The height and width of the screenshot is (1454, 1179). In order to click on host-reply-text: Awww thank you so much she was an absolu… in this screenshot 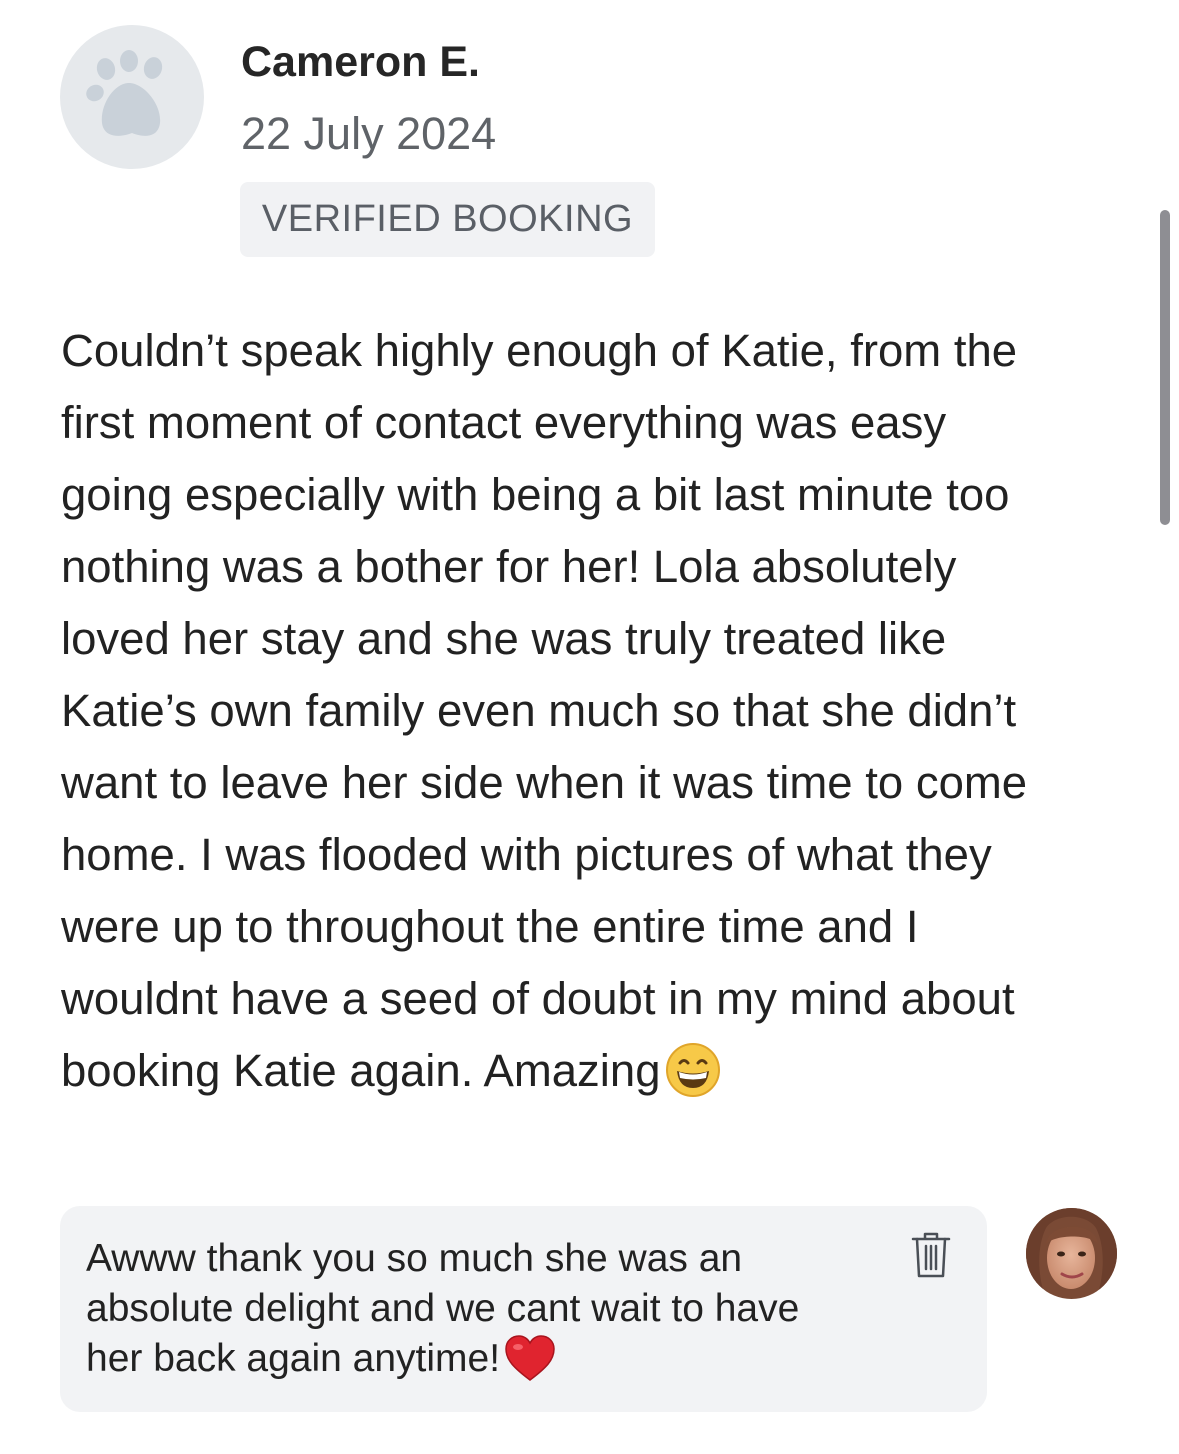, I will do `click(486, 1309)`.